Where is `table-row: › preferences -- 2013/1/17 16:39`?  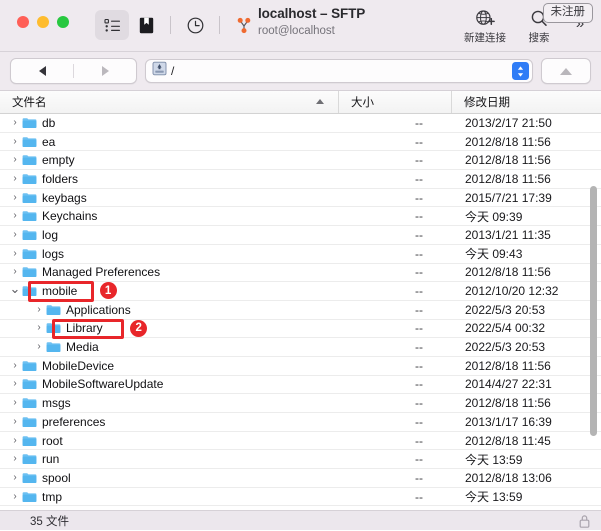 table-row: › preferences -- 2013/1/17 16:39 is located at coordinates (300, 422).